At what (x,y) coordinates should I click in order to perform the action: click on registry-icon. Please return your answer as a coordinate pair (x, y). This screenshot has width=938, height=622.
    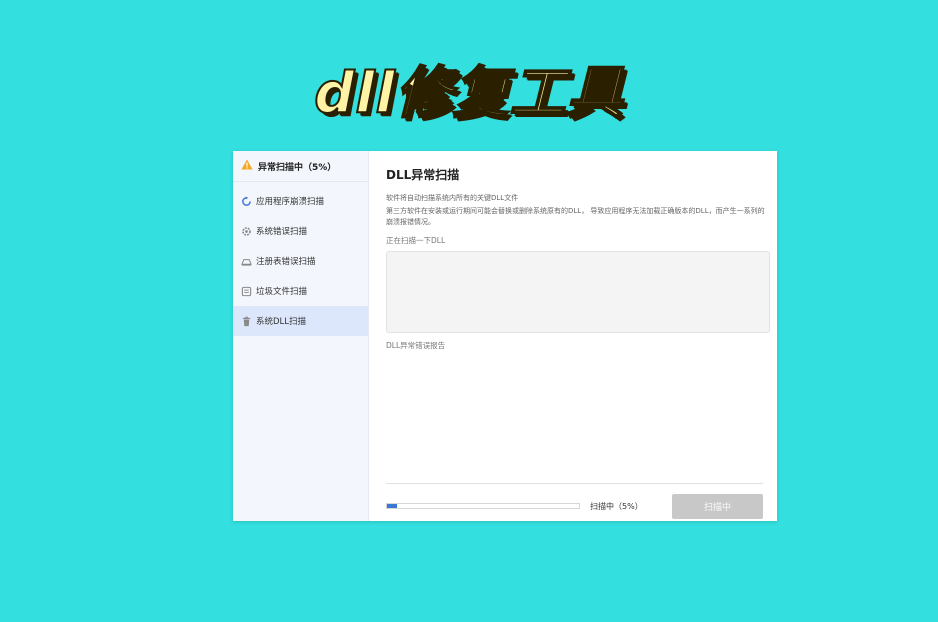
    Looking at the image, I should click on (246, 261).